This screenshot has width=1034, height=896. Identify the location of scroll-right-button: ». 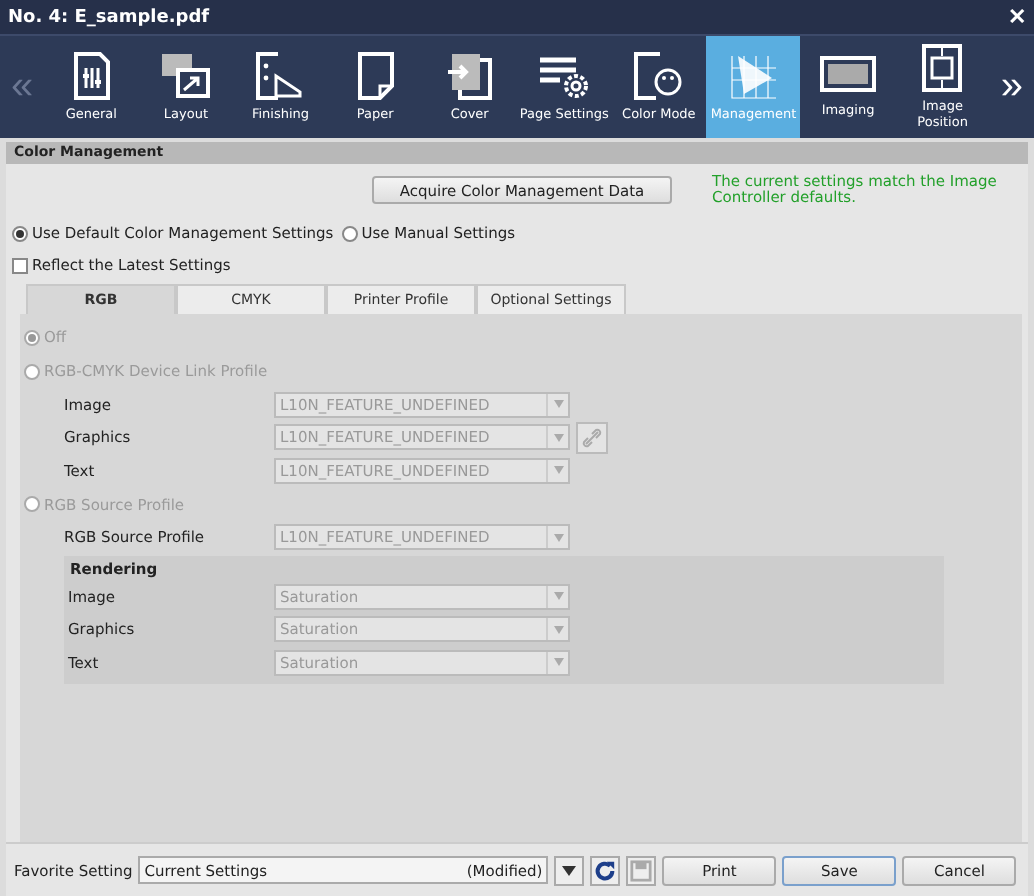
(1011, 87).